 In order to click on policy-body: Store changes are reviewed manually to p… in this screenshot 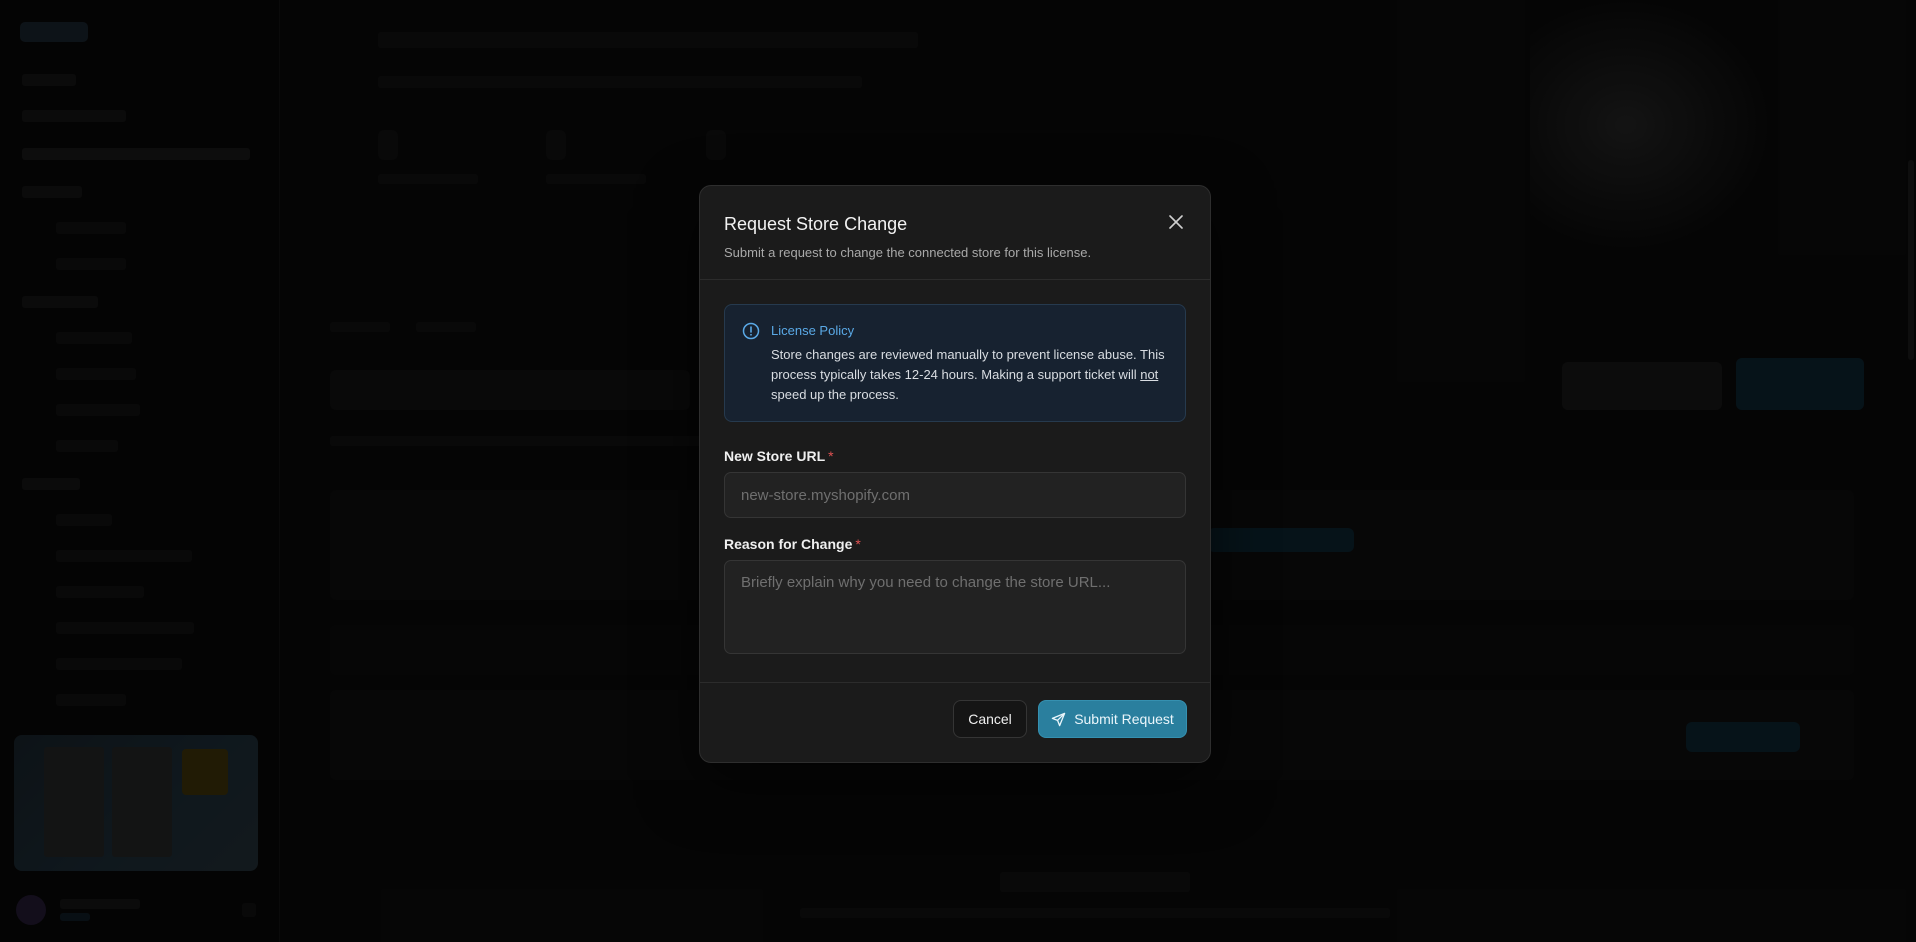, I will do `click(968, 374)`.